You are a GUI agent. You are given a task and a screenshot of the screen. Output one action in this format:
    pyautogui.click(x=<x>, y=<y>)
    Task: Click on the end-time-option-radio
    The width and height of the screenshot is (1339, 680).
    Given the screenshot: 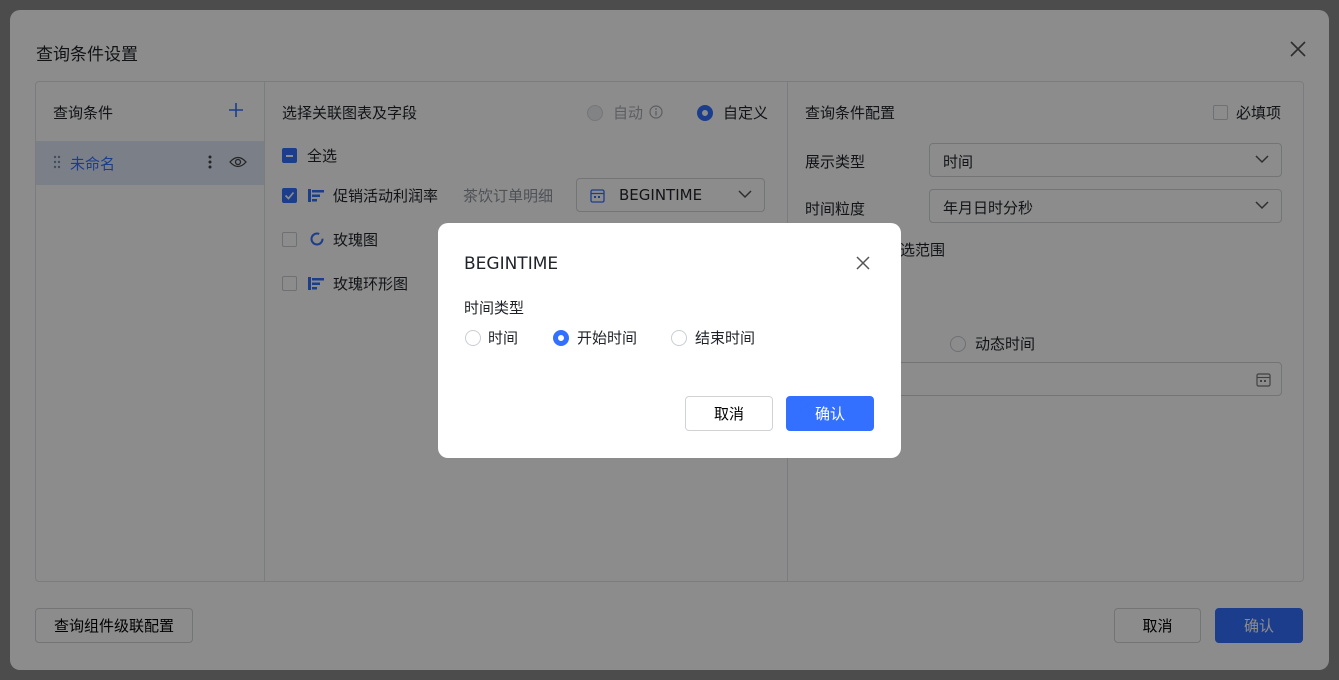 What is the action you would take?
    pyautogui.click(x=679, y=338)
    